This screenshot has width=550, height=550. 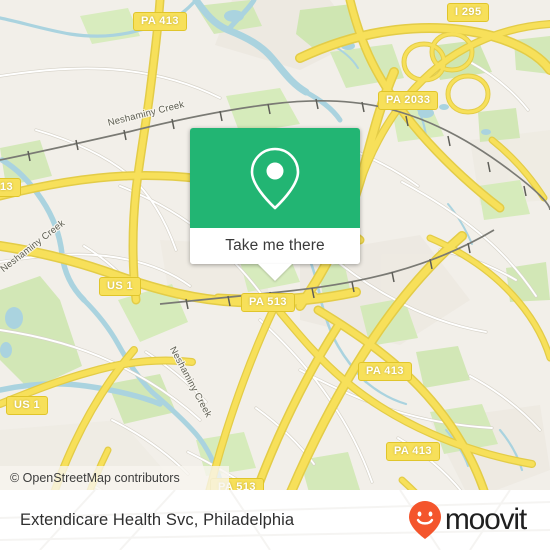 What do you see at coordinates (485, 519) in the screenshot?
I see `moovit-wordmark: moovit` at bounding box center [485, 519].